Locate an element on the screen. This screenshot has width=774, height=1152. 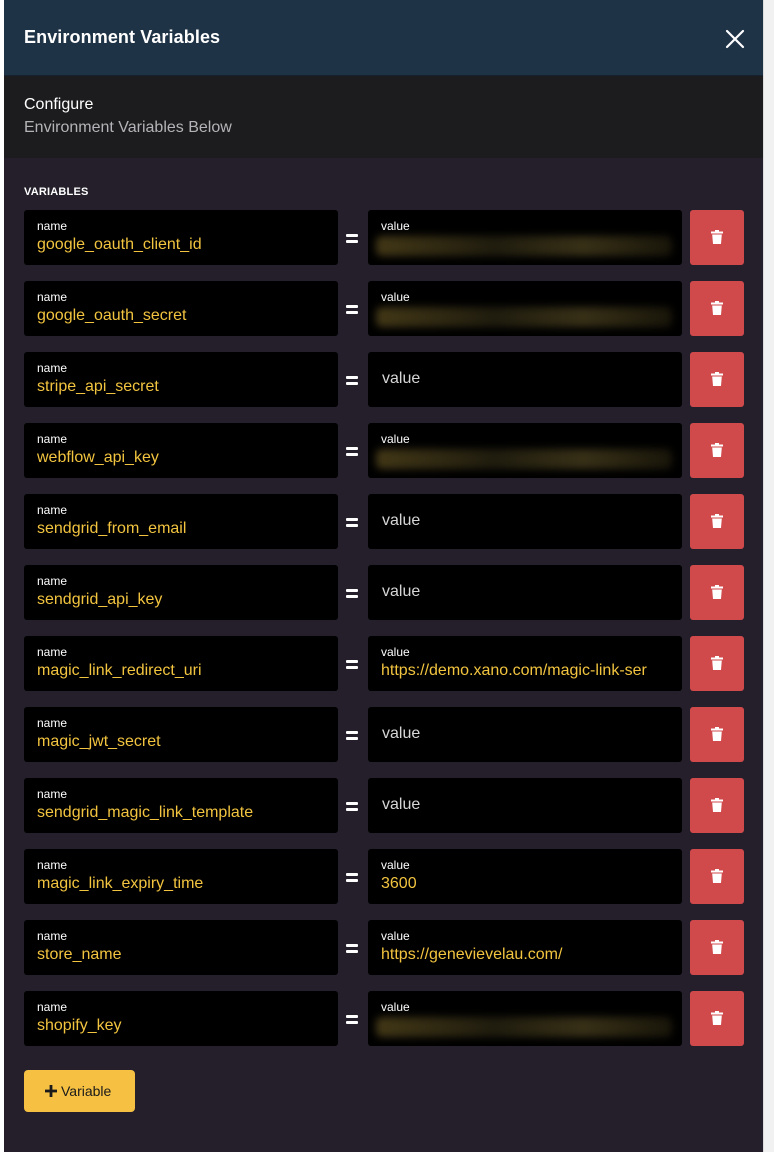
panel-title: Environment Variables is located at coordinates (122, 37).